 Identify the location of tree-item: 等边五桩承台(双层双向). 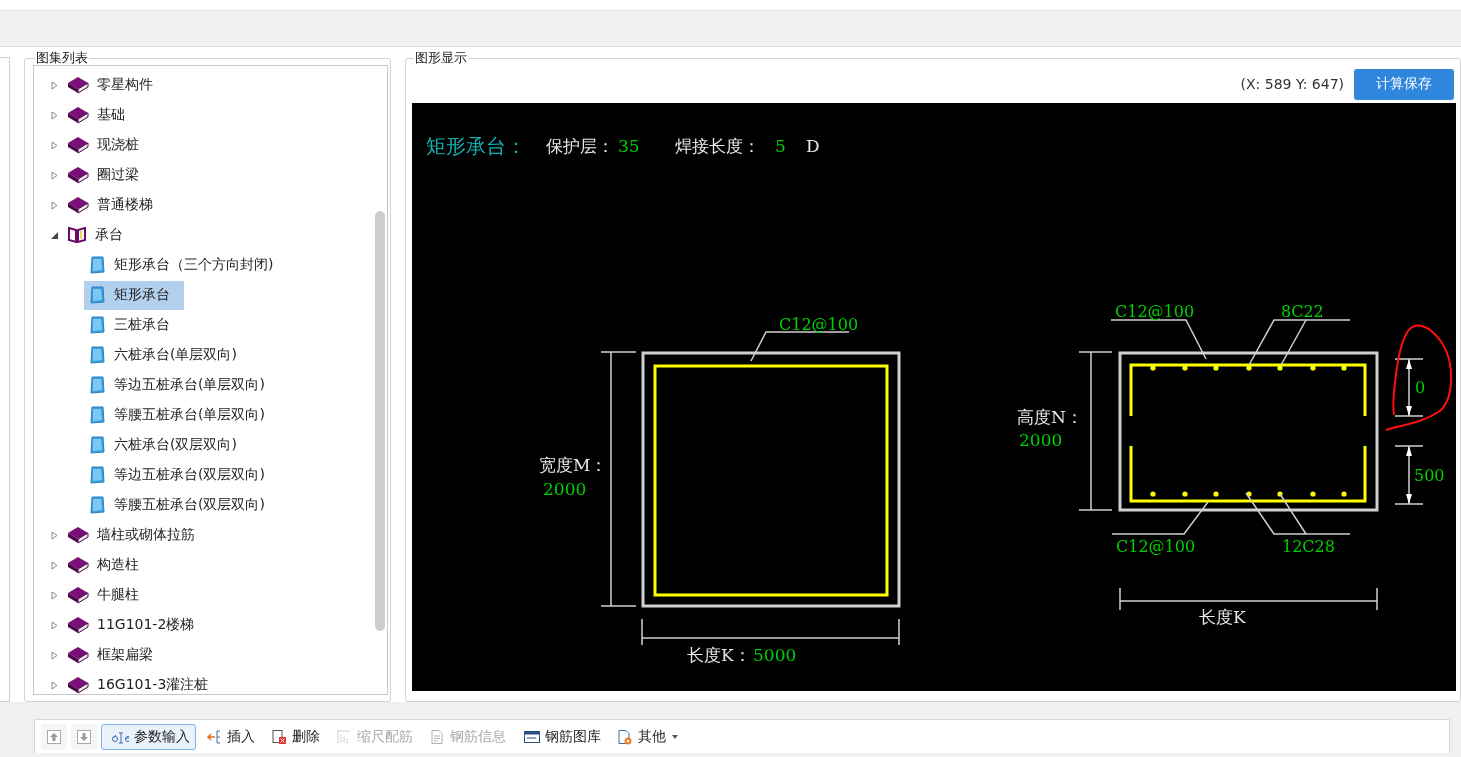
(181, 475).